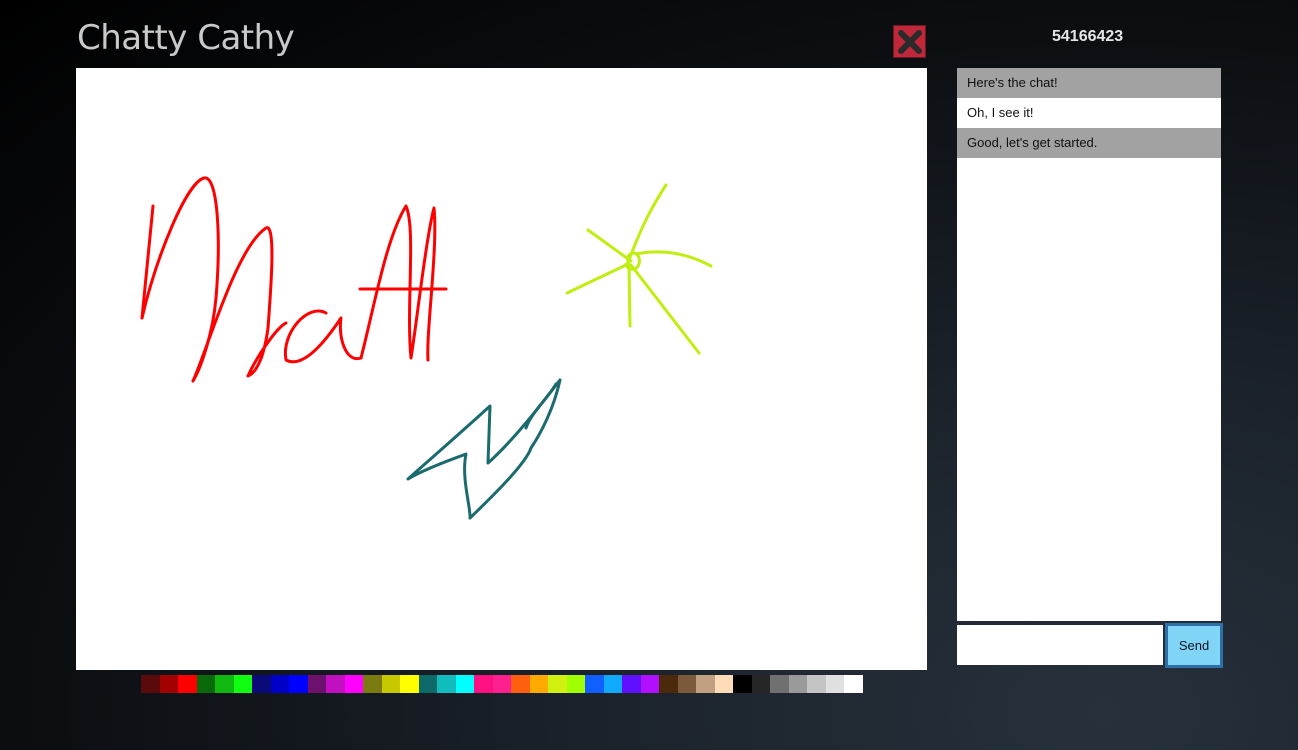 The image size is (1298, 750). Describe the element at coordinates (186, 38) in the screenshot. I see `app-title: Chatty Cathy` at that location.